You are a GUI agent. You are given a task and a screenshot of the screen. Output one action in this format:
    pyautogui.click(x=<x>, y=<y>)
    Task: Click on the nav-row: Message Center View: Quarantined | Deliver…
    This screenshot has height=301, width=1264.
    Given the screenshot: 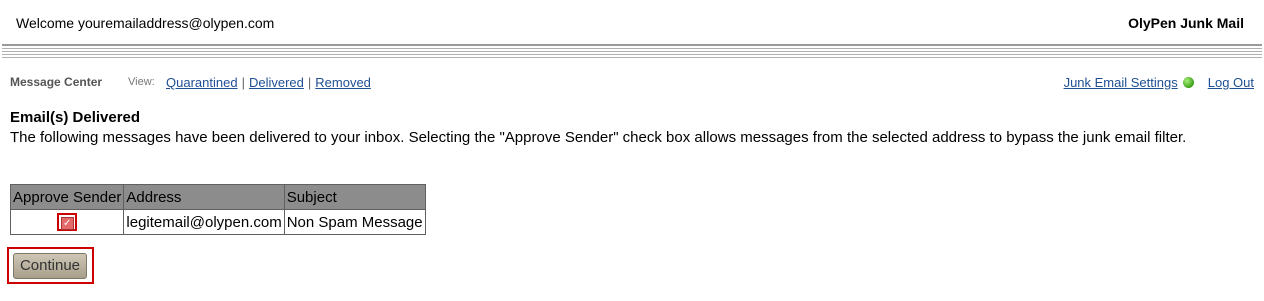 What is the action you would take?
    pyautogui.click(x=632, y=84)
    